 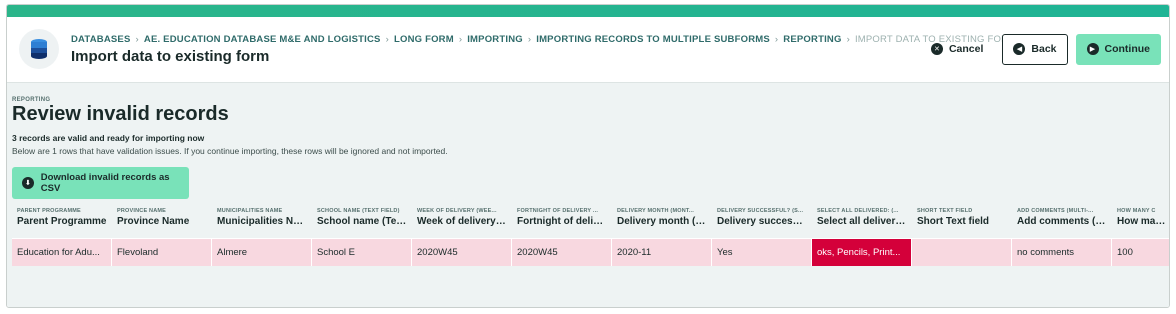 I want to click on table-cell: 100, so click(x=1140, y=252).